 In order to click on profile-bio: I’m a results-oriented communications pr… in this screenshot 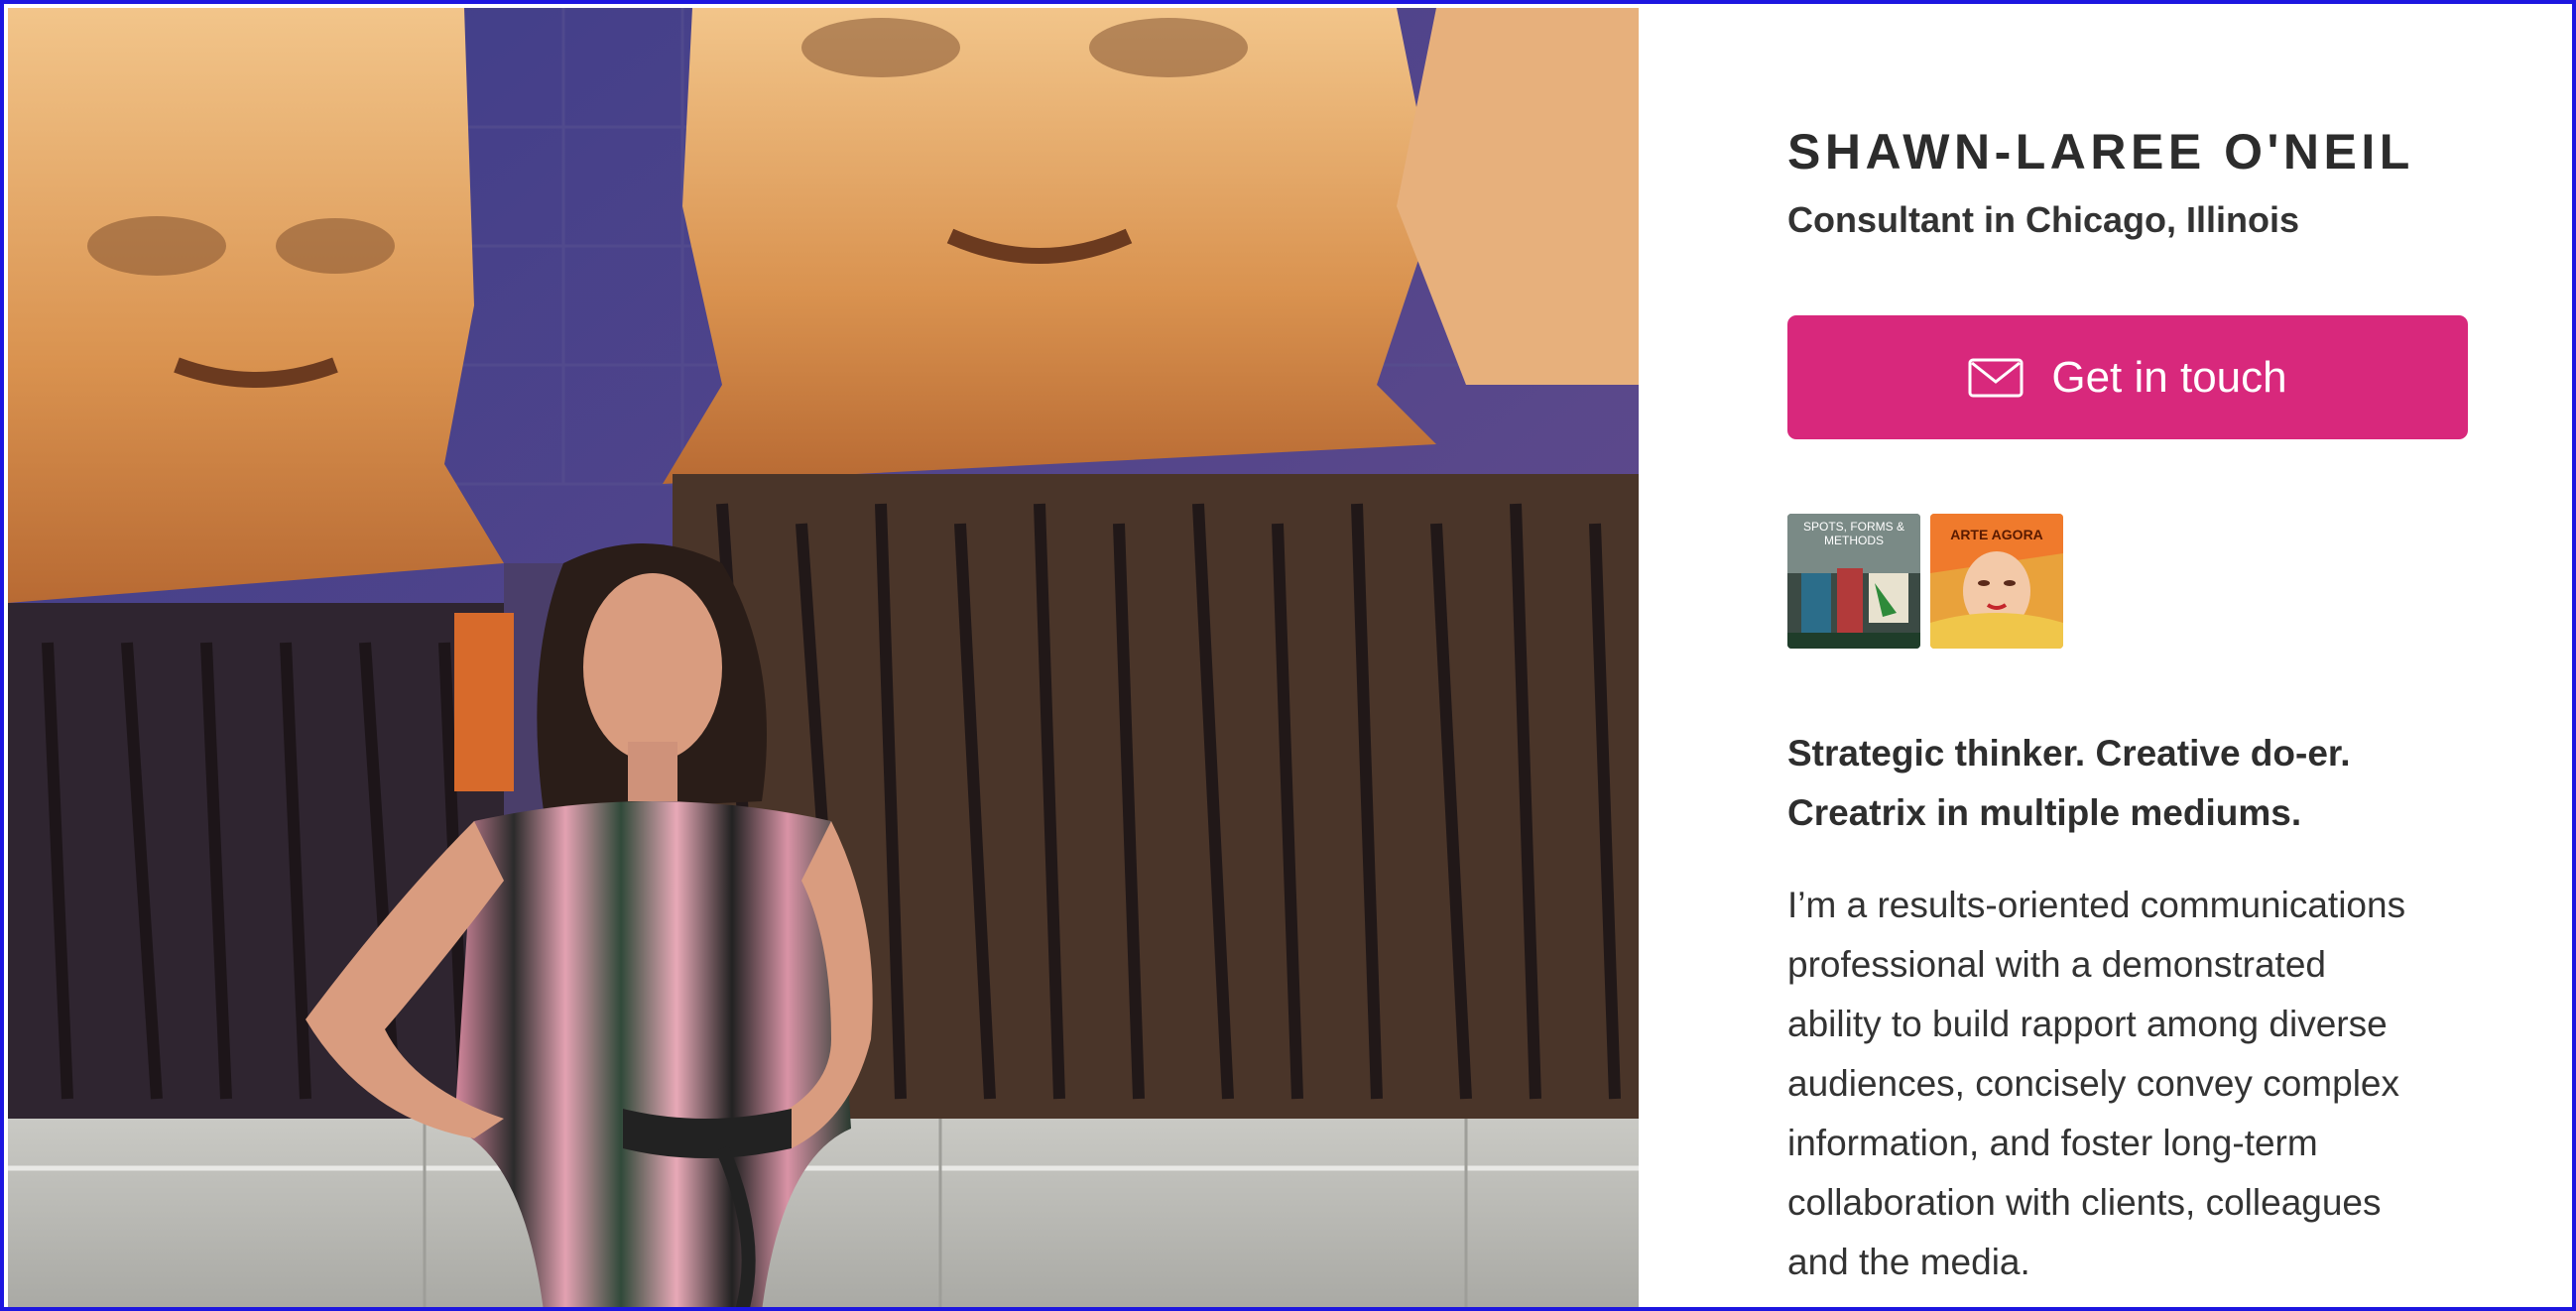, I will do `click(2149, 1084)`.